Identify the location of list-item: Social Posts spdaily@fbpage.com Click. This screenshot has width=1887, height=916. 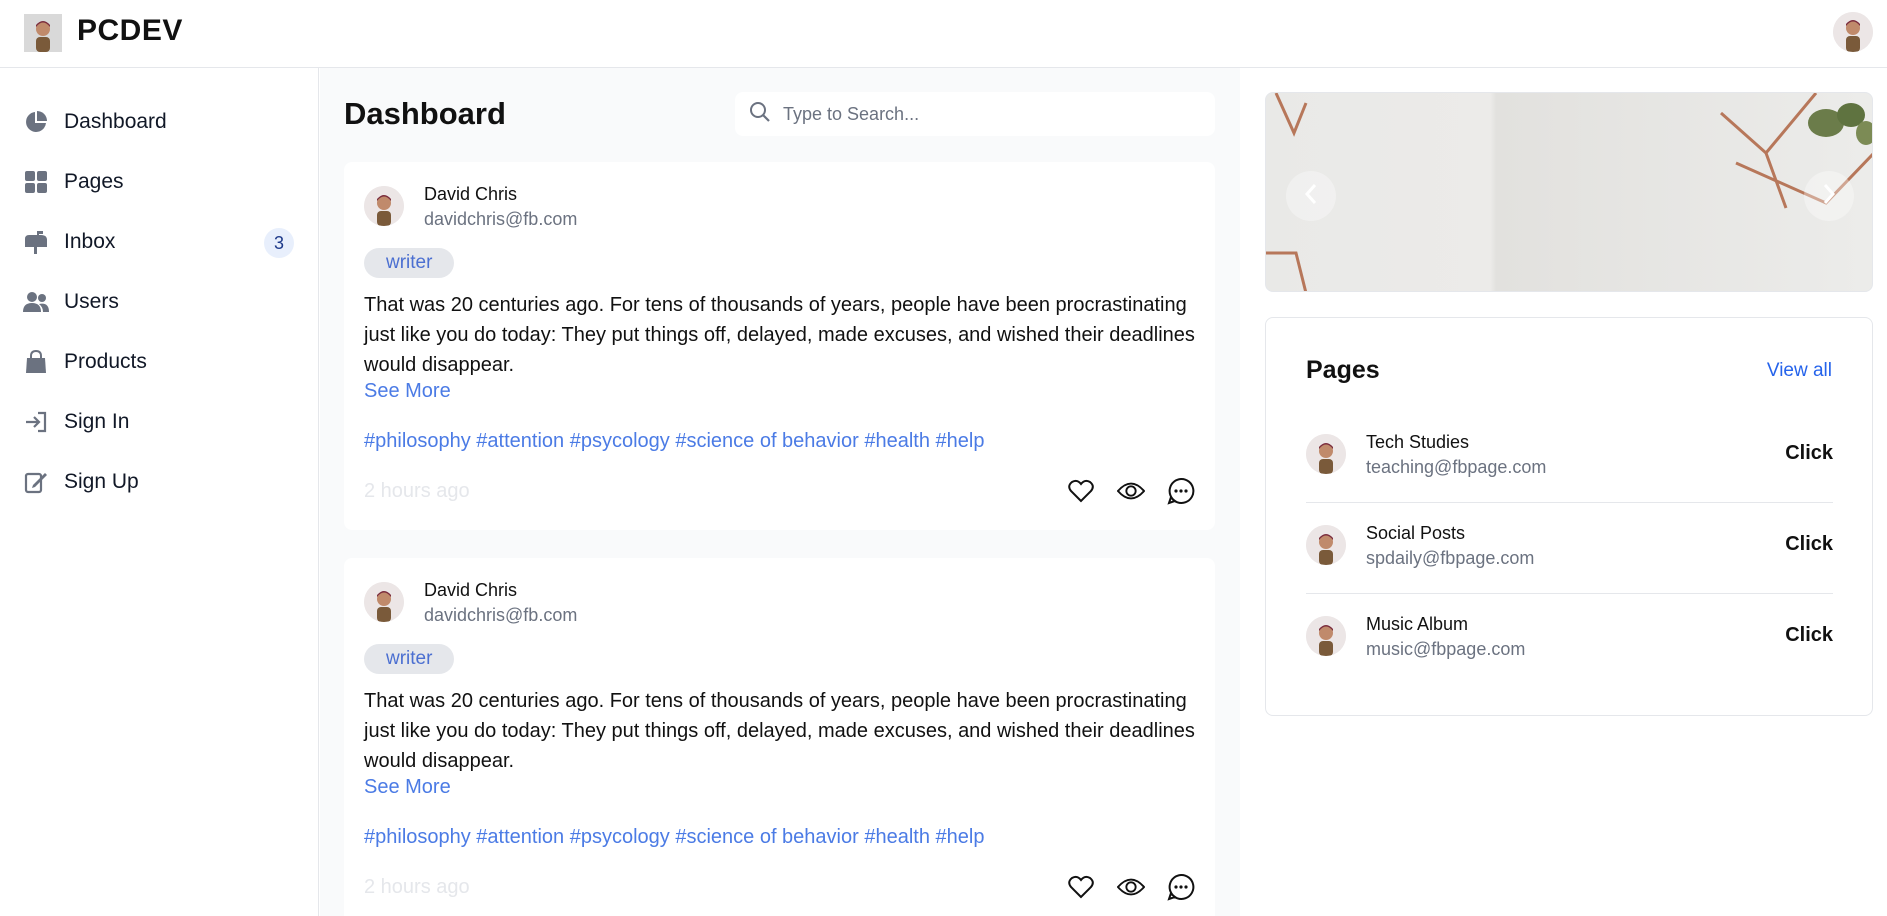
(1569, 548).